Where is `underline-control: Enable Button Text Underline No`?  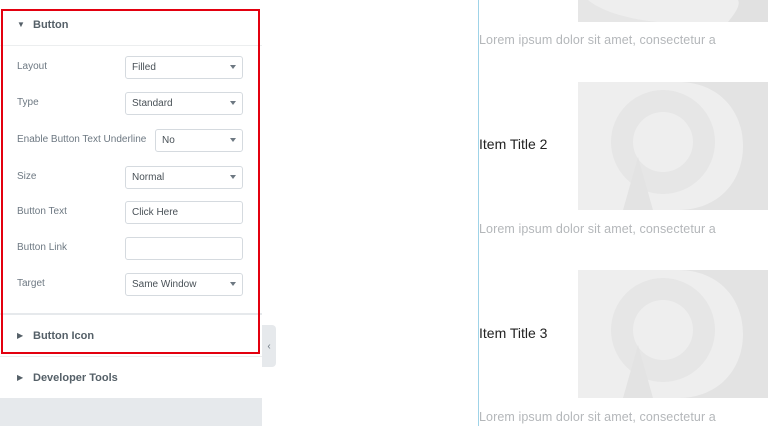
underline-control: Enable Button Text Underline No is located at coordinates (131, 141).